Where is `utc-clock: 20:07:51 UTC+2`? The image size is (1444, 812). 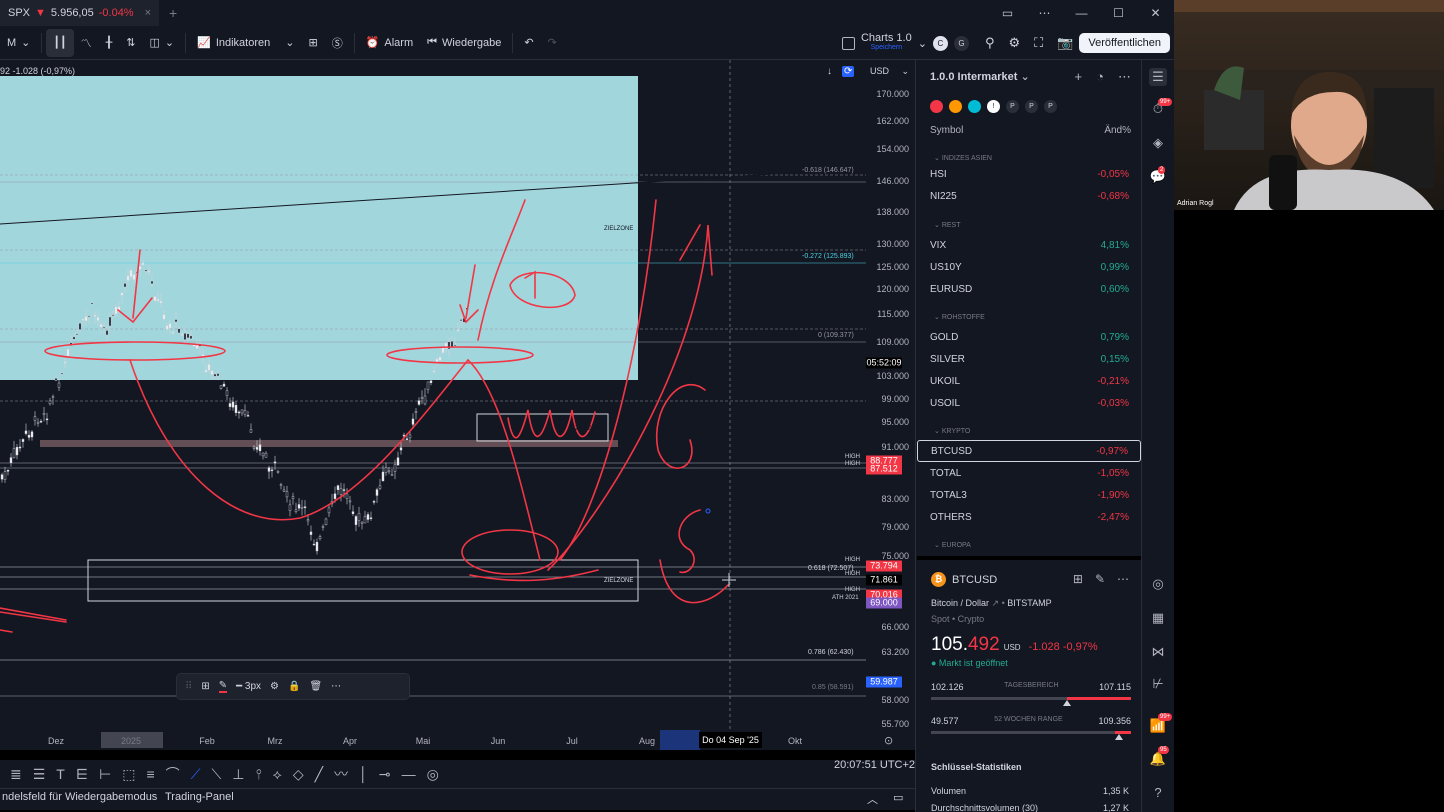 utc-clock: 20:07:51 UTC+2 is located at coordinates (874, 765).